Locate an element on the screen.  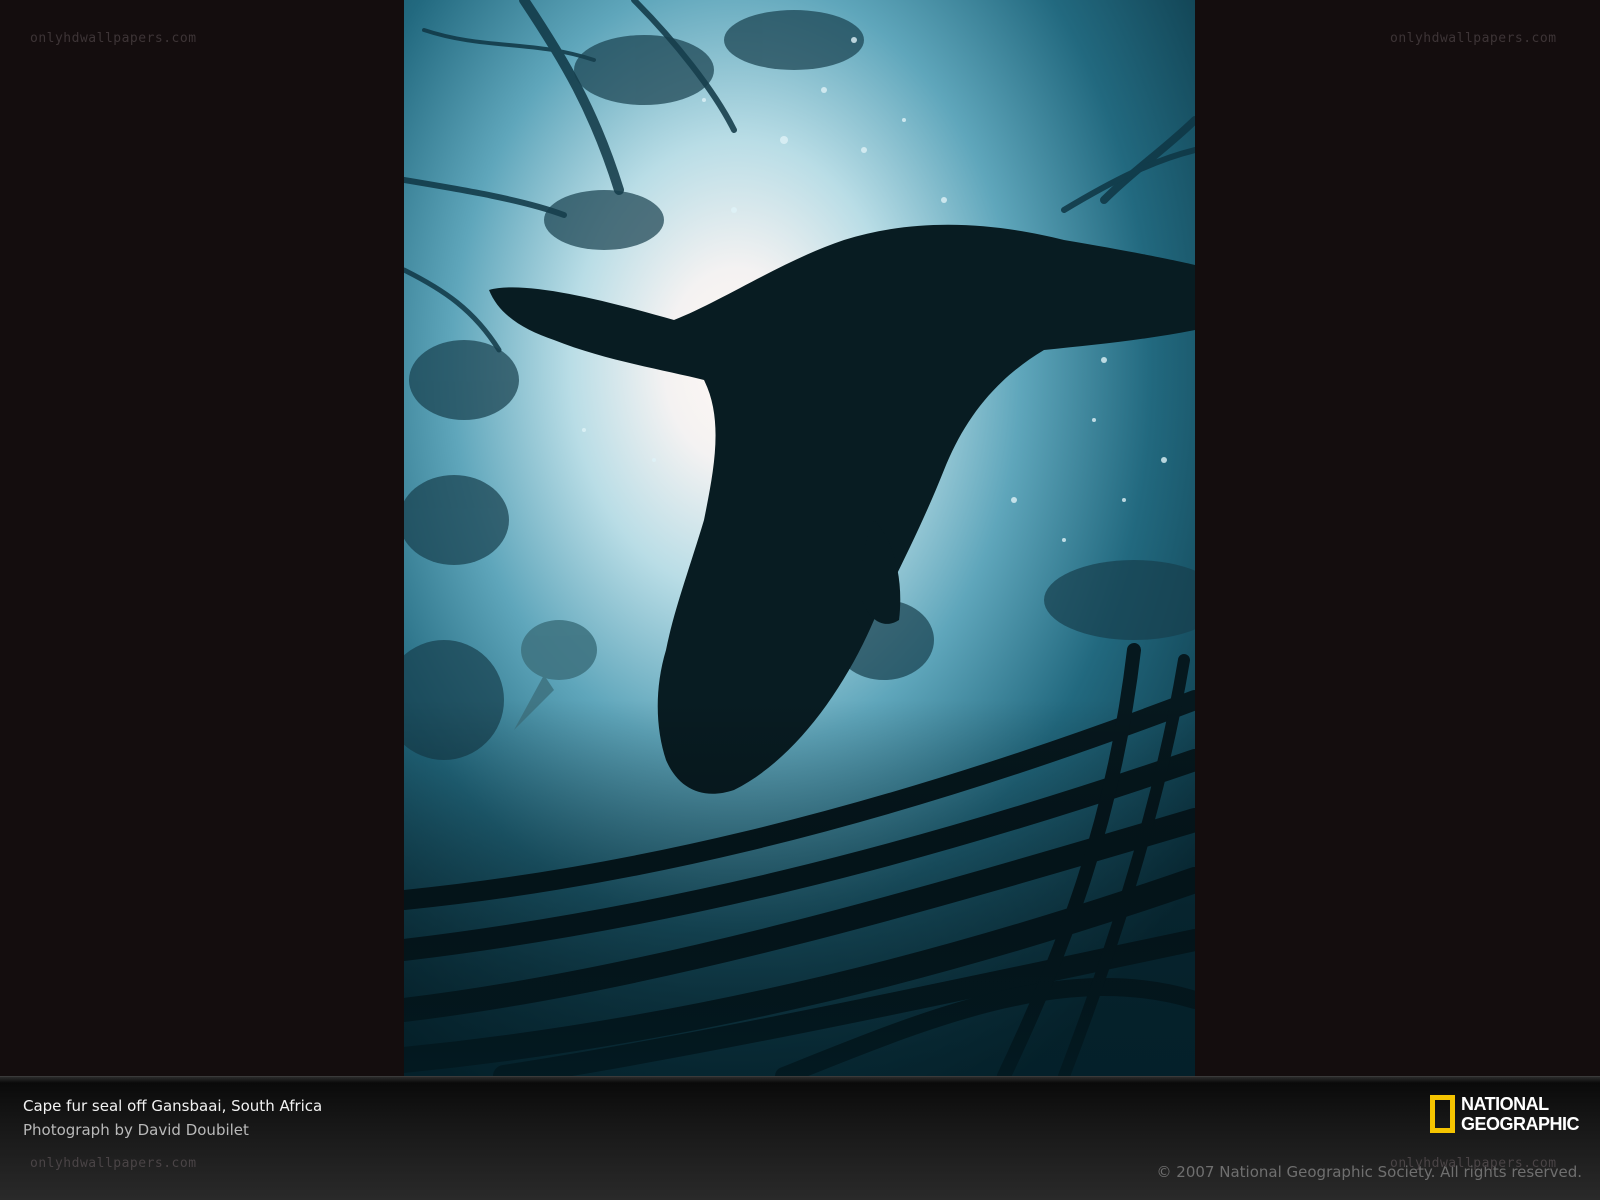
watermark-bottom-right: onlyhdwallpapers.com is located at coordinates (1473, 1163).